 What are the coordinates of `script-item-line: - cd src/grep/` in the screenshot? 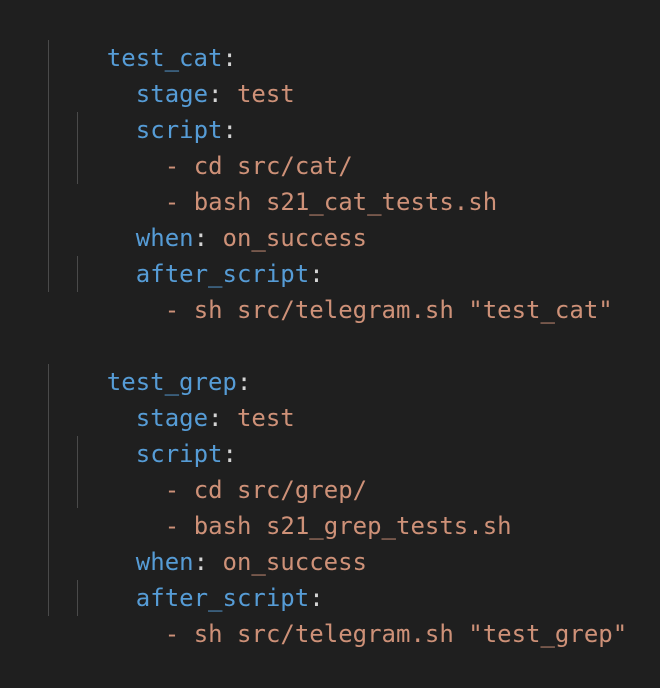 It's located at (237, 470).